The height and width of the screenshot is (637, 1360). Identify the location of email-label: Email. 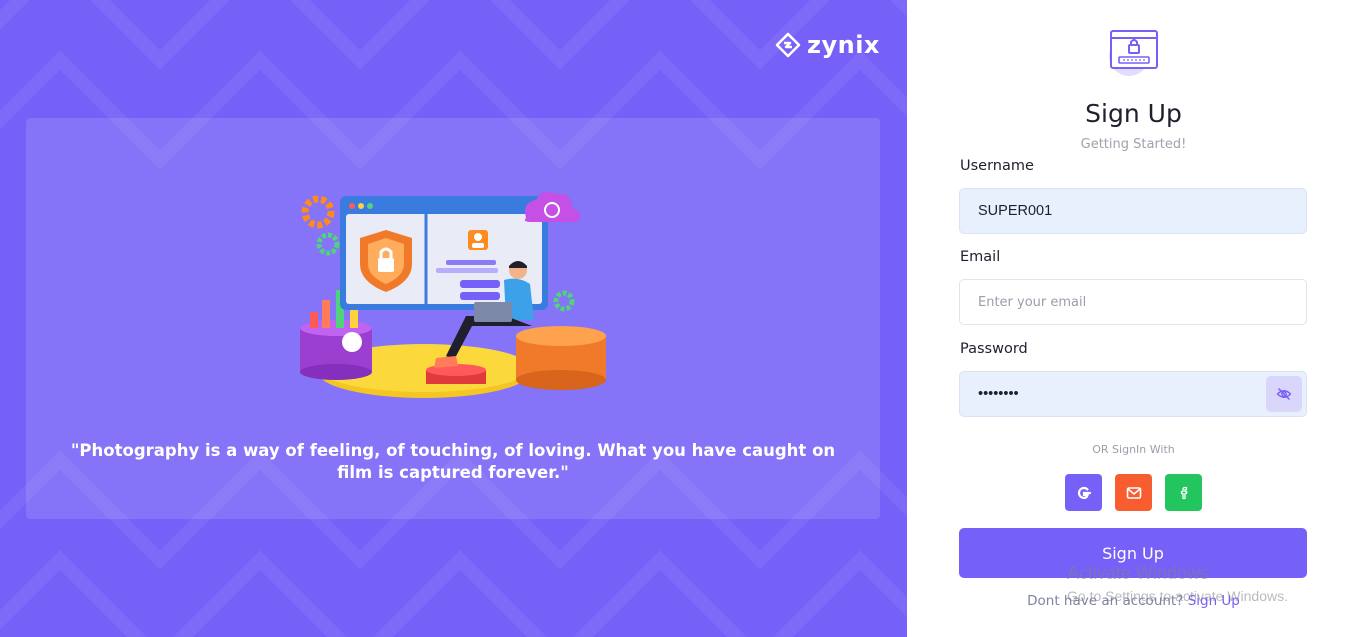
(980, 257).